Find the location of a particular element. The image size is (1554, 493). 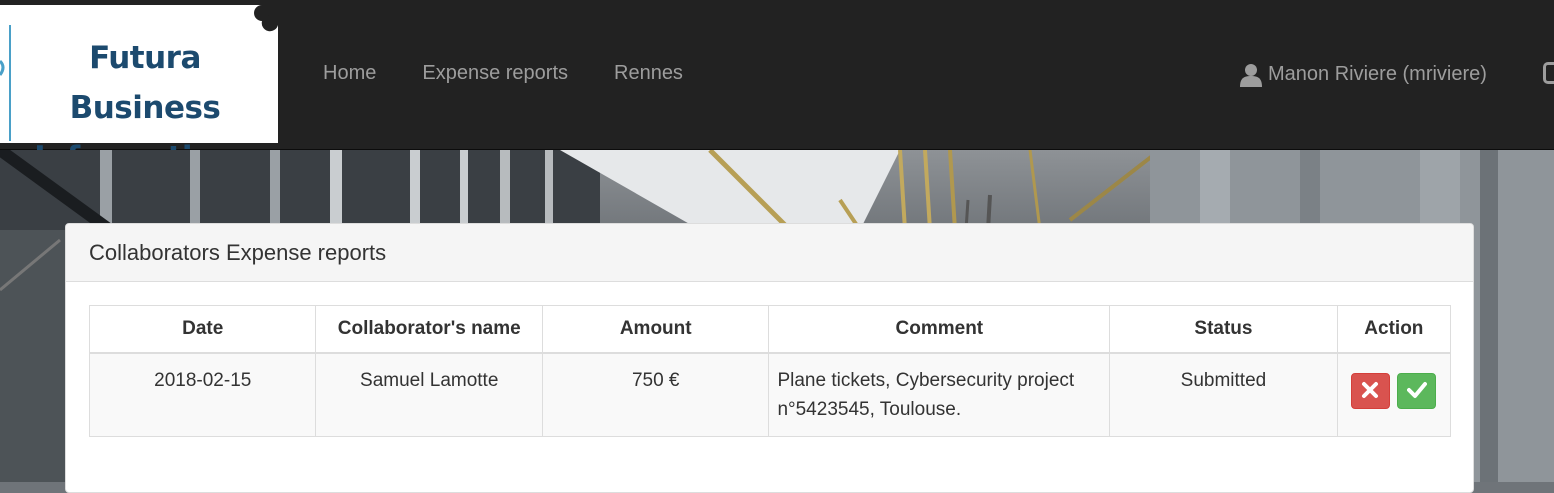

panel-title: Collaborators Expense reports is located at coordinates (769, 253).